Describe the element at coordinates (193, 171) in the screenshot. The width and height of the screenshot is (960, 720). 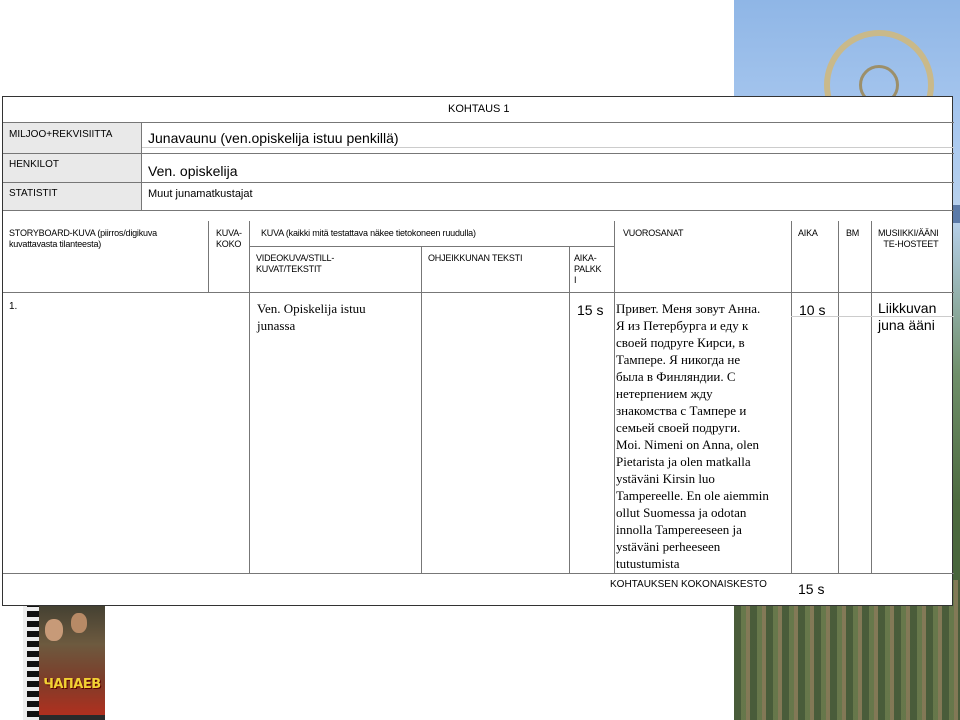
I see `characters-value: Ven. opiskelija` at that location.